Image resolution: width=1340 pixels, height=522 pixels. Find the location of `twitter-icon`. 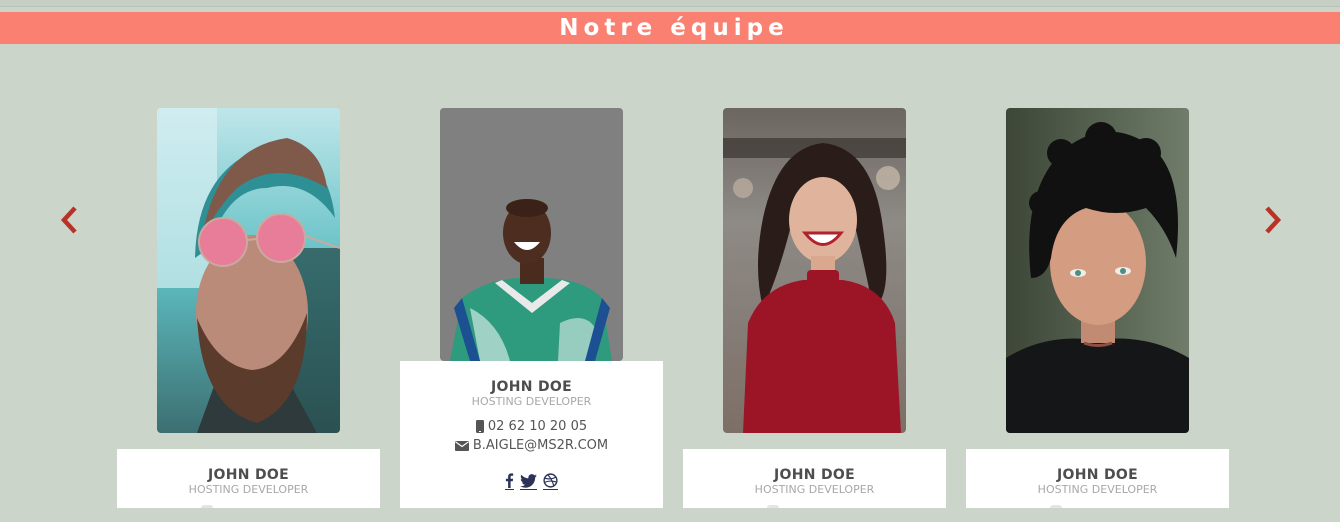

twitter-icon is located at coordinates (528, 481).